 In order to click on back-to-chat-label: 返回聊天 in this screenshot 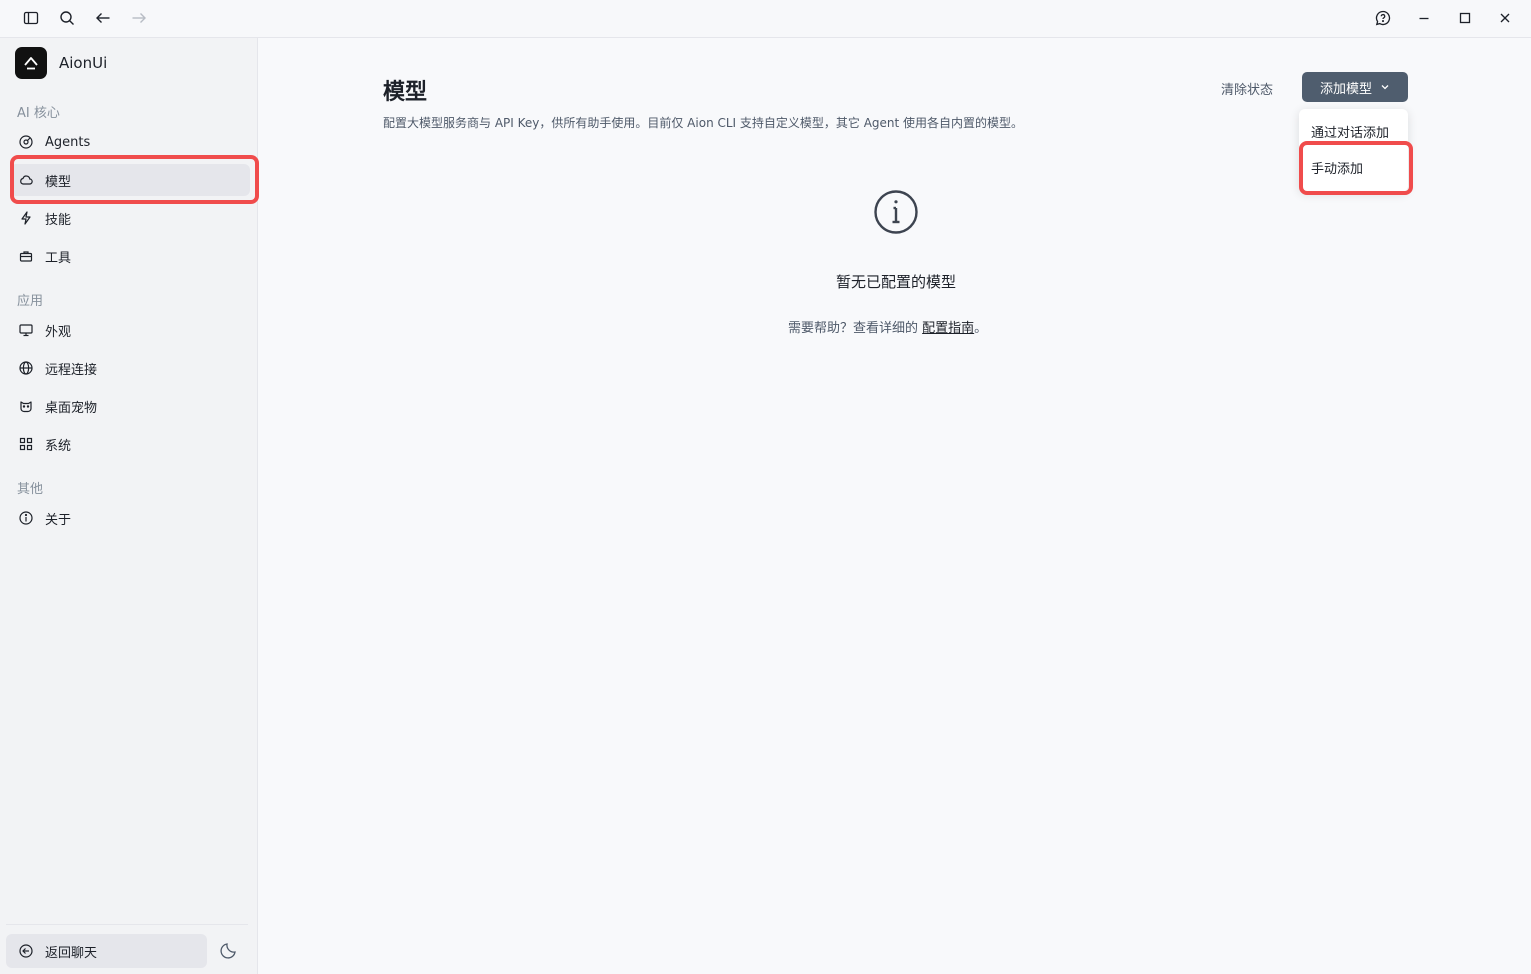, I will do `click(71, 953)`.